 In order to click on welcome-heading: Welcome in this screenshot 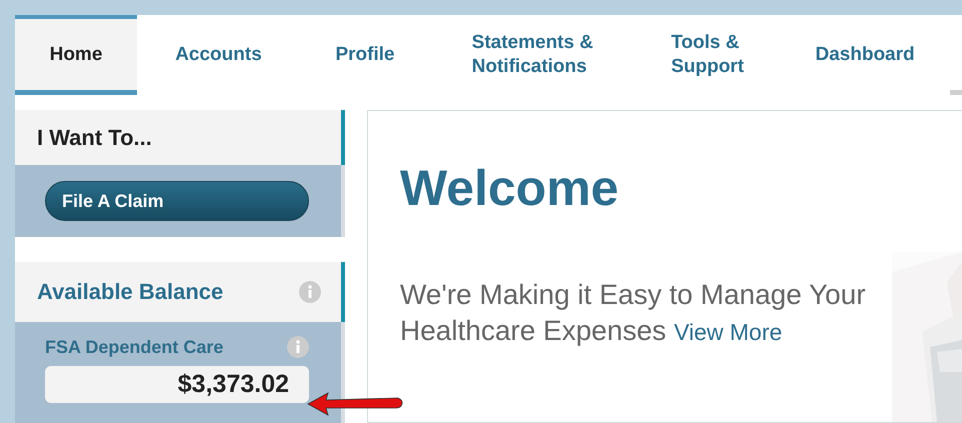, I will do `click(510, 188)`.